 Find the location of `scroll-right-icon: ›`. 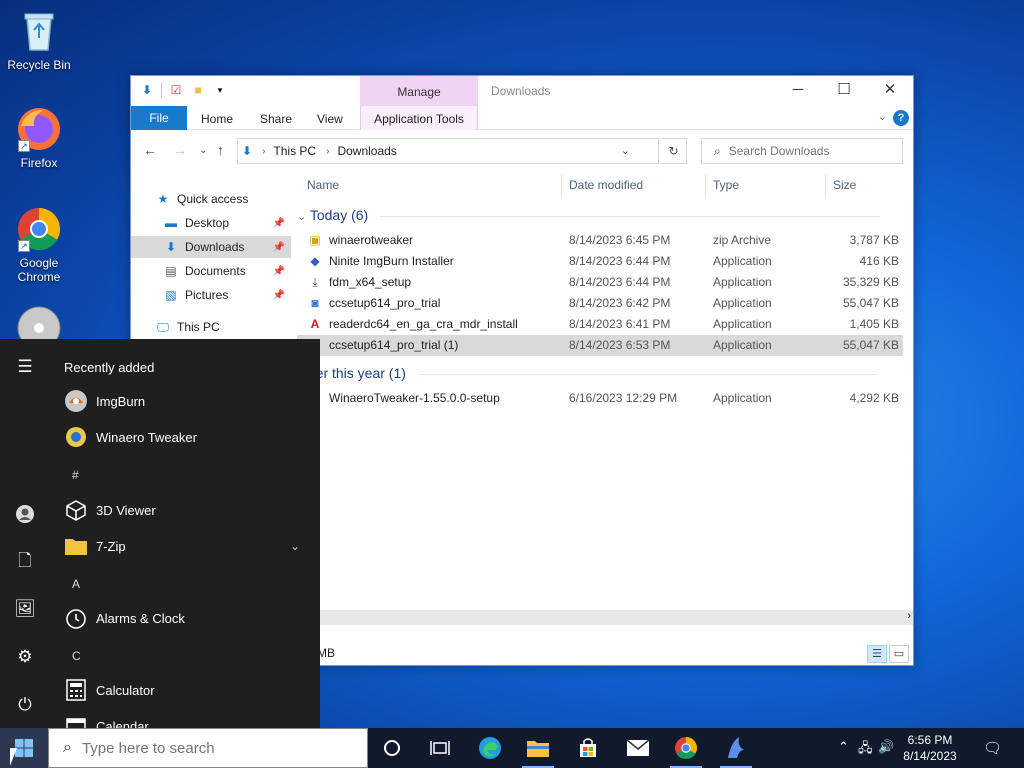

scroll-right-icon: › is located at coordinates (909, 616).